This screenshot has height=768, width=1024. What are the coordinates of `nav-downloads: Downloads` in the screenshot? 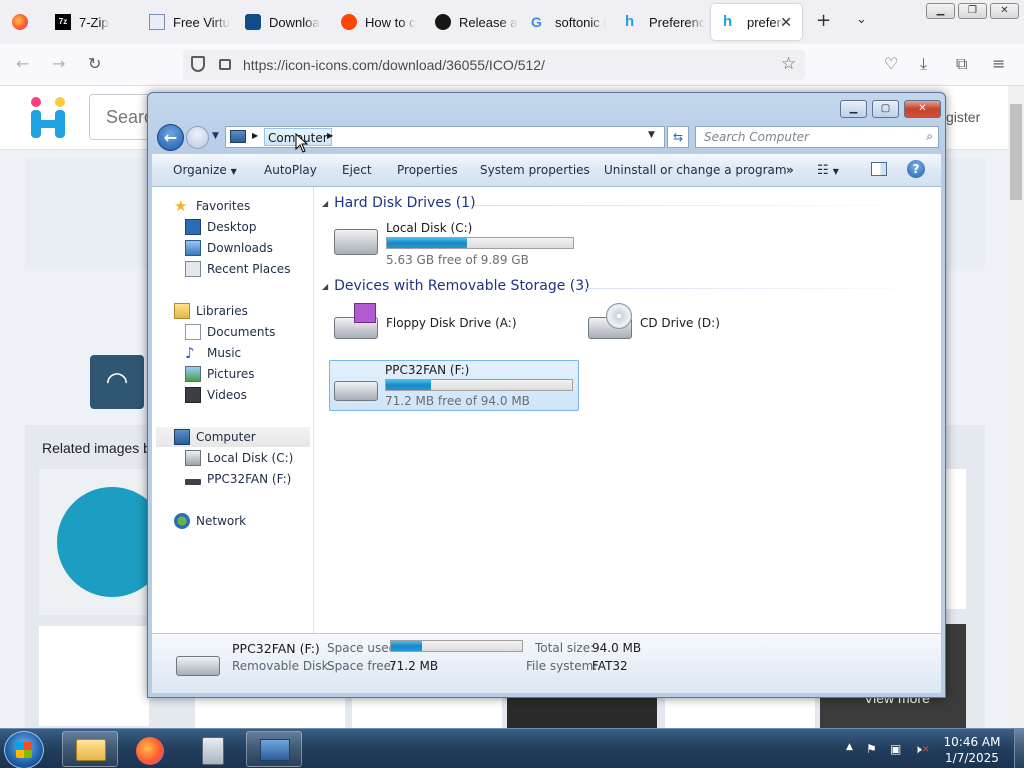 It's located at (229, 248).